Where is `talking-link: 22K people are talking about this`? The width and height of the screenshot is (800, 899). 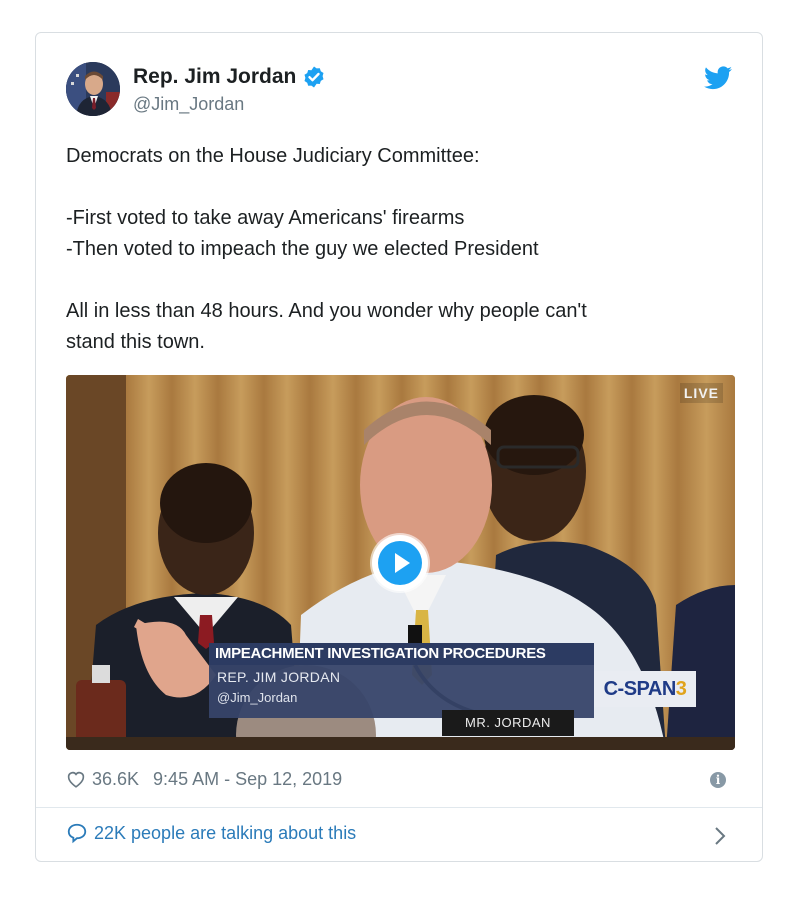 talking-link: 22K people are talking about this is located at coordinates (211, 833).